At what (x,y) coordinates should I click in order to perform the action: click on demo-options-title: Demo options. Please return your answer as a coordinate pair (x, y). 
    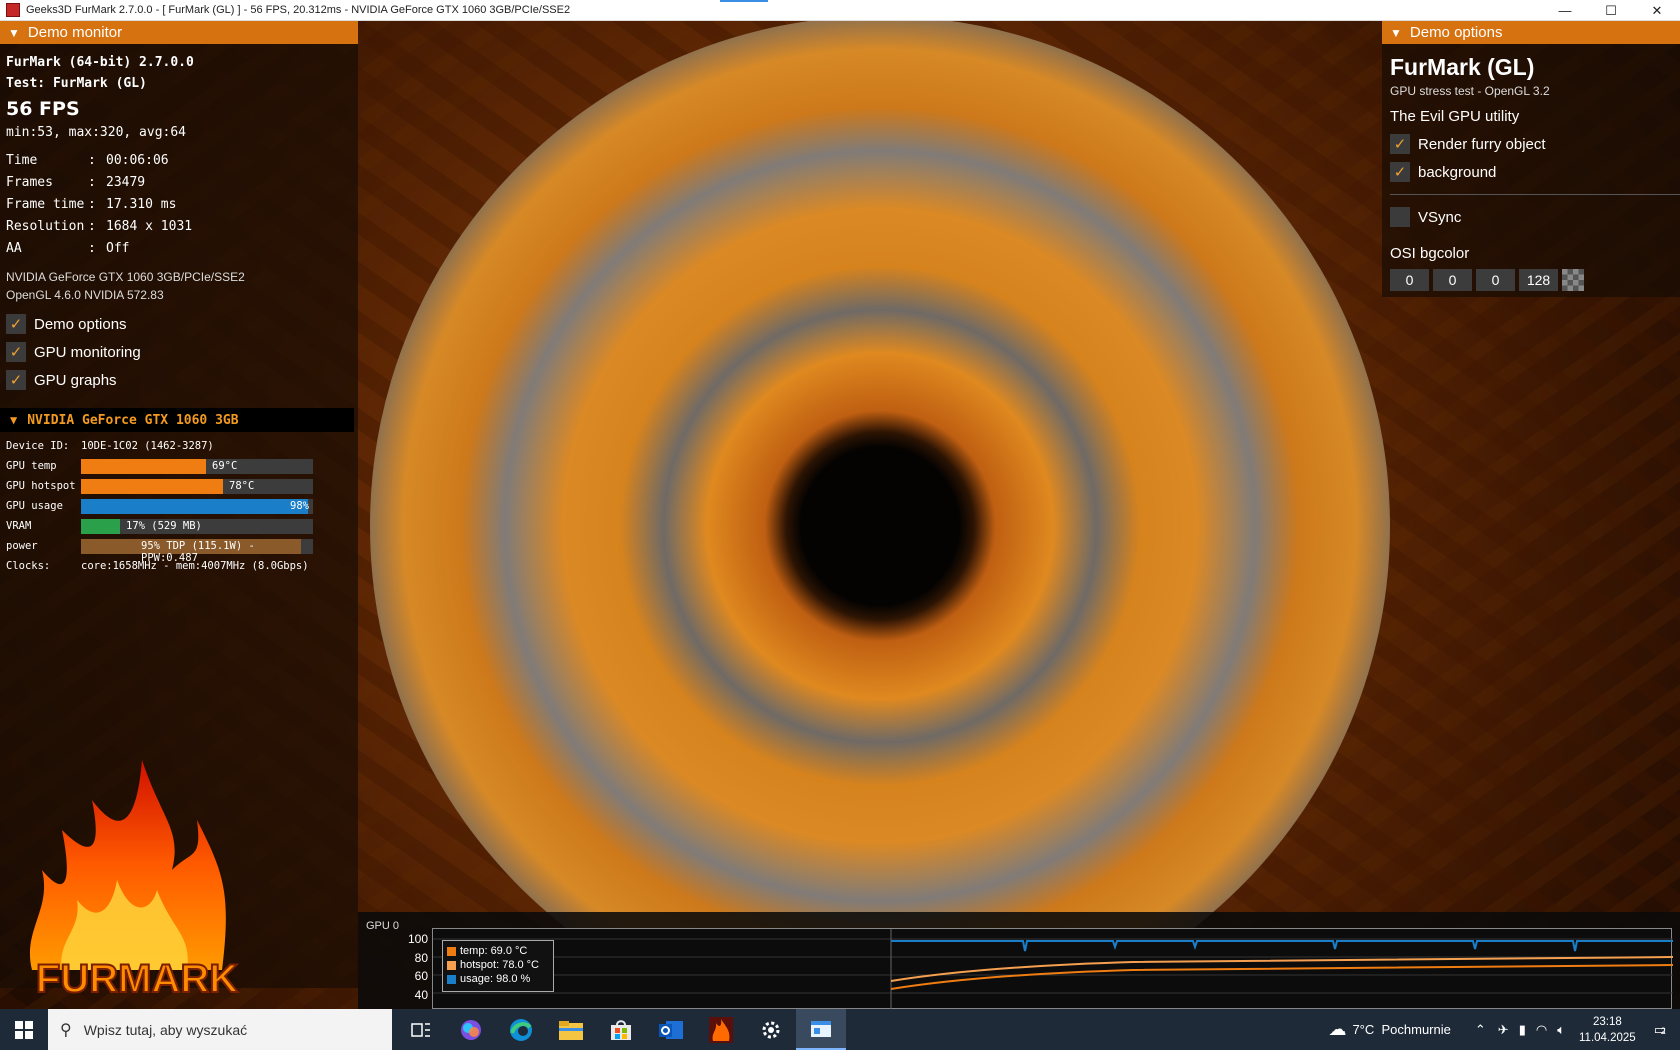
    Looking at the image, I should click on (1456, 32).